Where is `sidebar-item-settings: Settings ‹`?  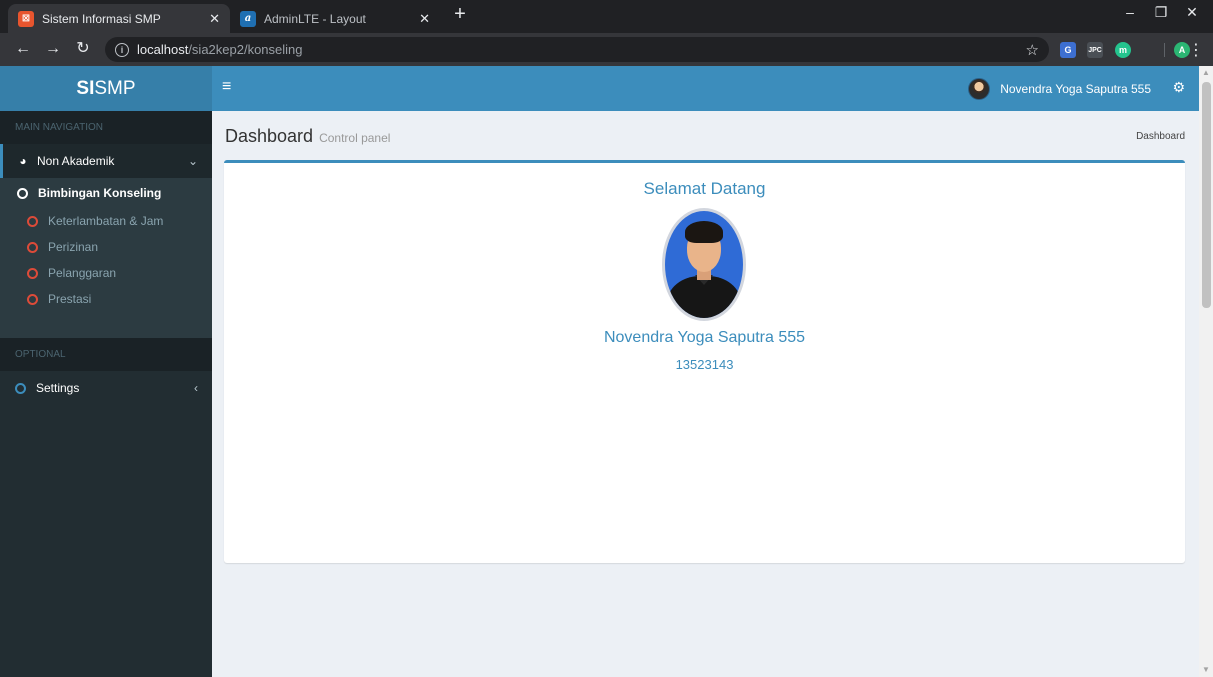 sidebar-item-settings: Settings ‹ is located at coordinates (106, 388).